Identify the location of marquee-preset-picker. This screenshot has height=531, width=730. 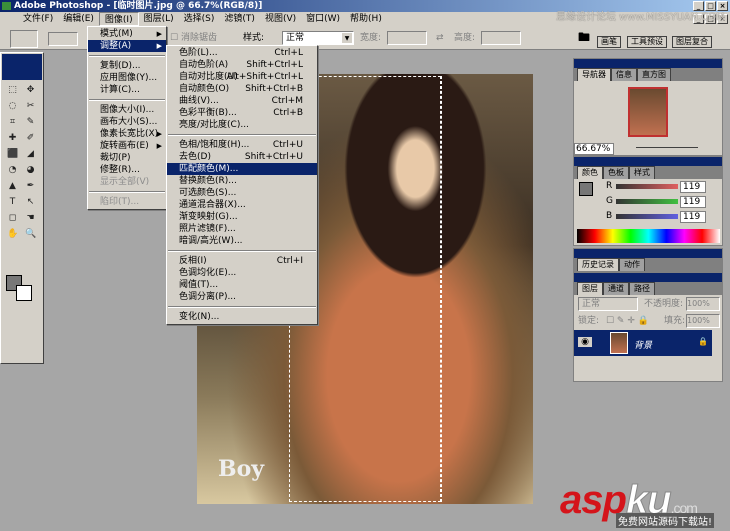
(24, 39).